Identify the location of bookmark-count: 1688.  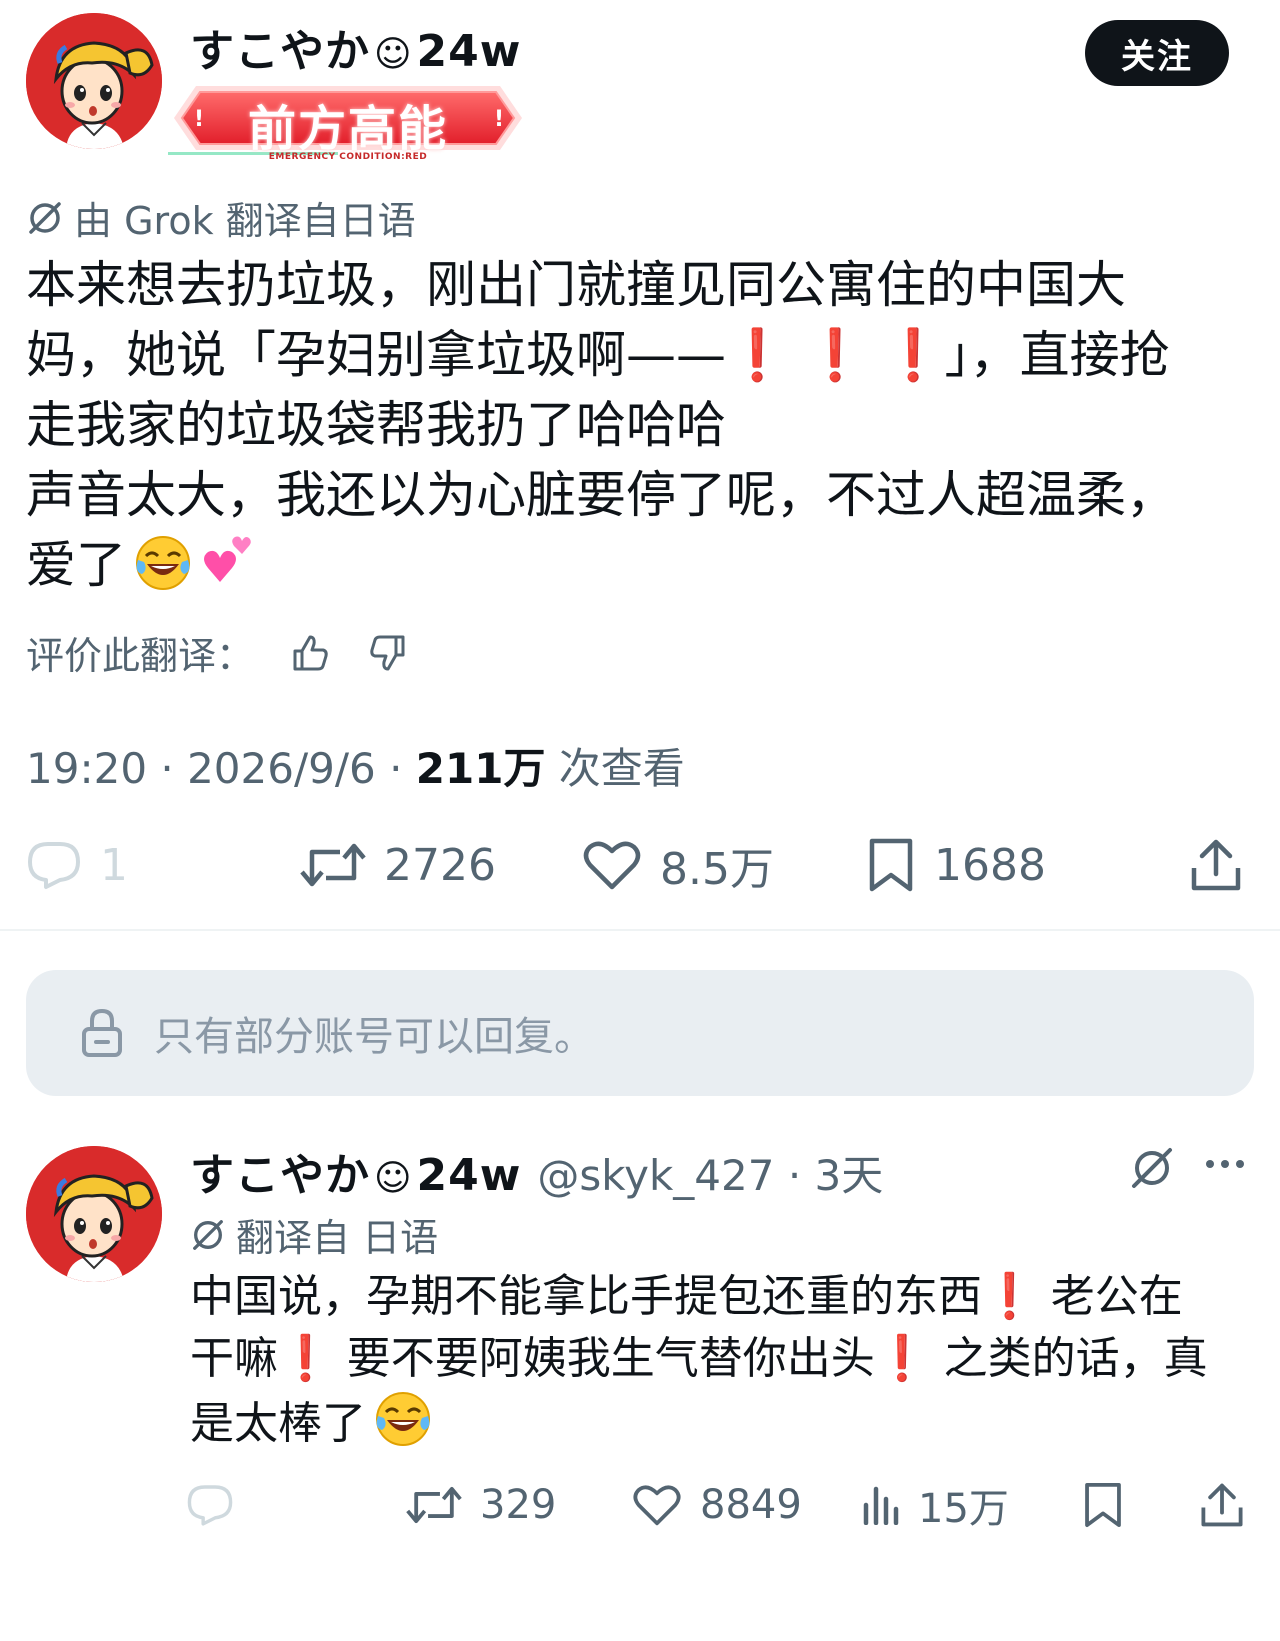
(990, 865).